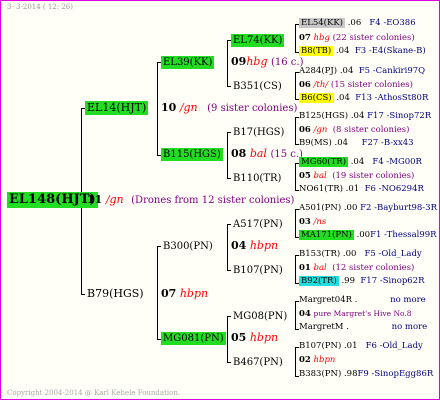 The height and width of the screenshot is (400, 440). What do you see at coordinates (258, 153) in the screenshot?
I see `g2-b-sub: bal` at bounding box center [258, 153].